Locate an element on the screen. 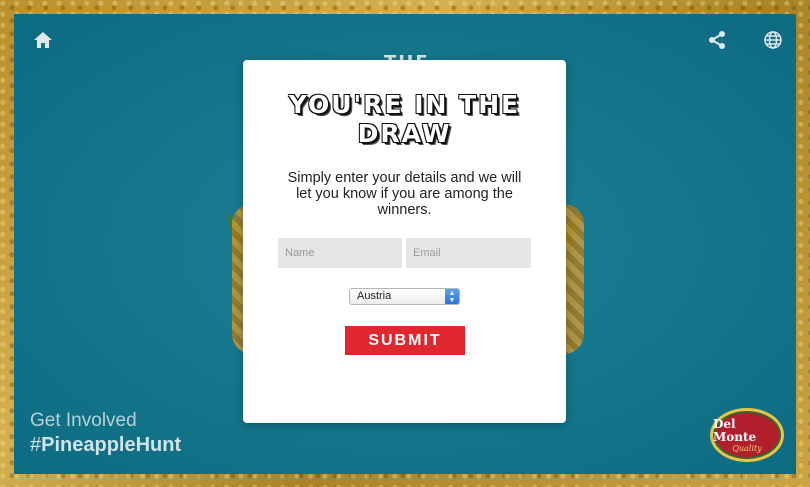 The image size is (810, 487). country-select: Austria ▲ ▼ is located at coordinates (404, 296).